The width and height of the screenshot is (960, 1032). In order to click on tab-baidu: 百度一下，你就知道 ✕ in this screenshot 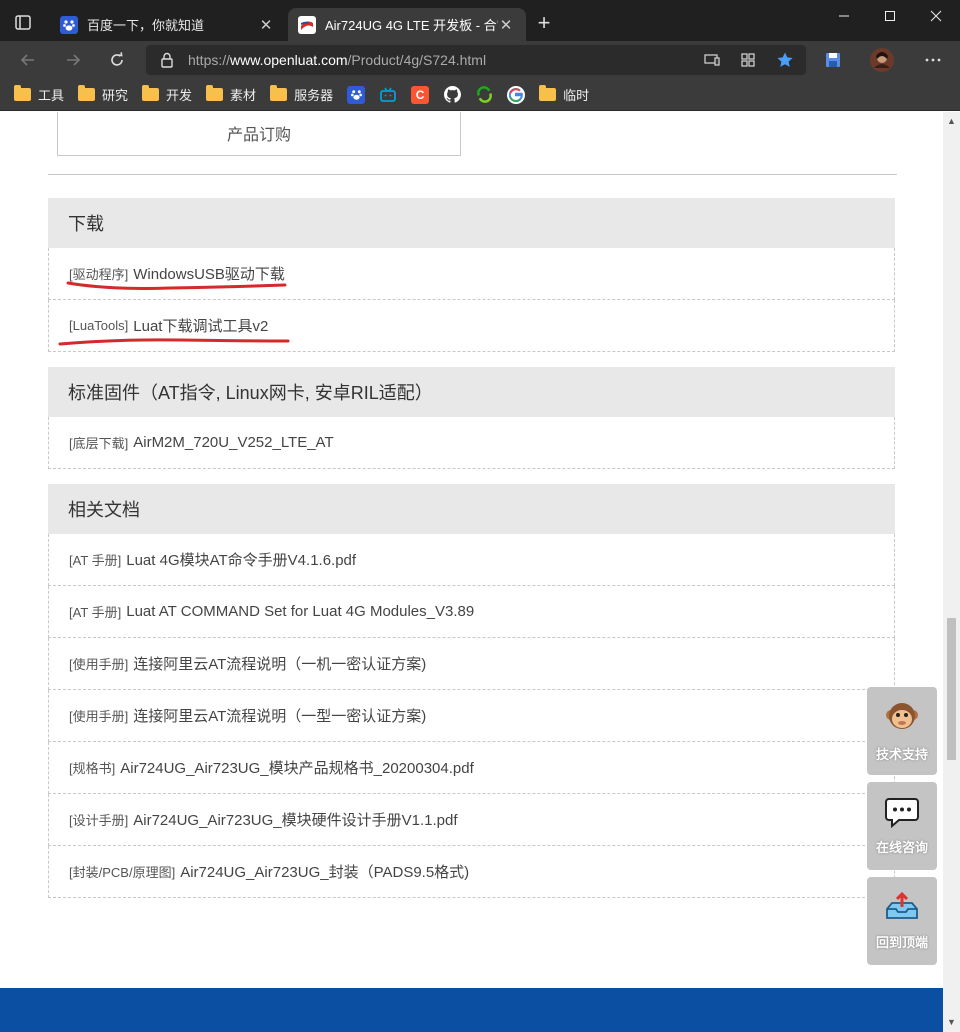, I will do `click(168, 24)`.